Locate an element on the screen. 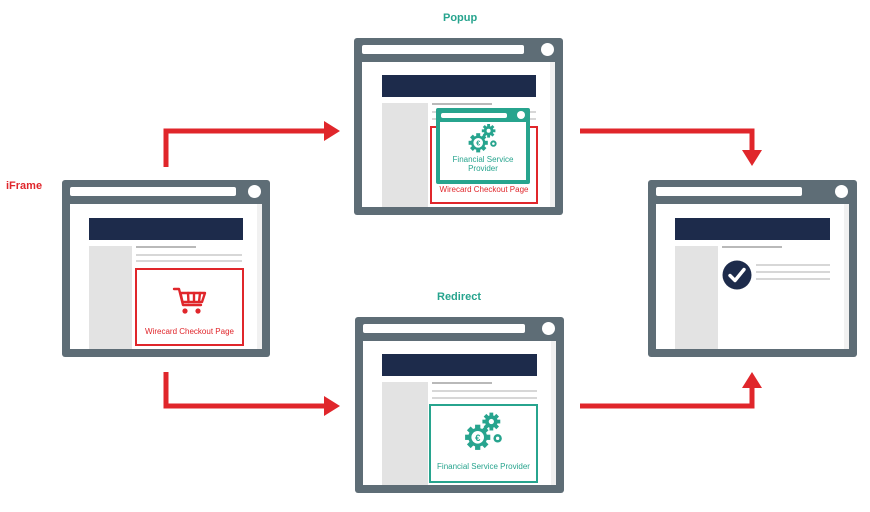 The image size is (870, 512). popup-overlay-window: € Financial Service Provider is located at coordinates (483, 146).